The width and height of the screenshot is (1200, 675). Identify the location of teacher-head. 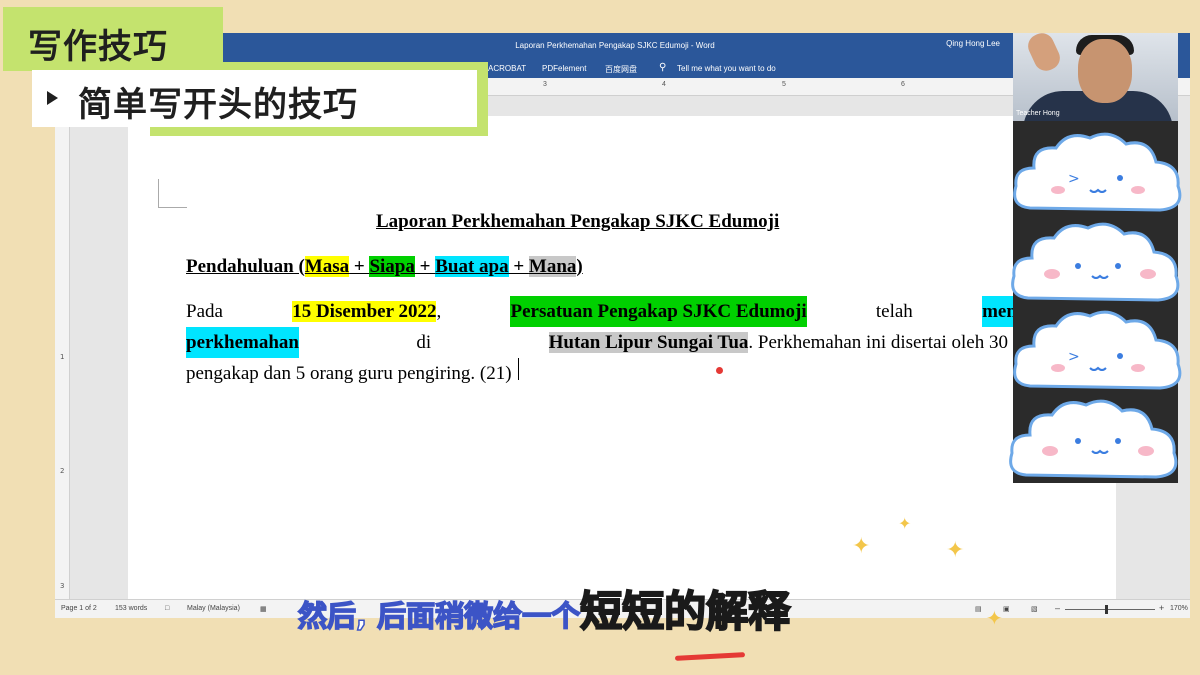
(1105, 71).